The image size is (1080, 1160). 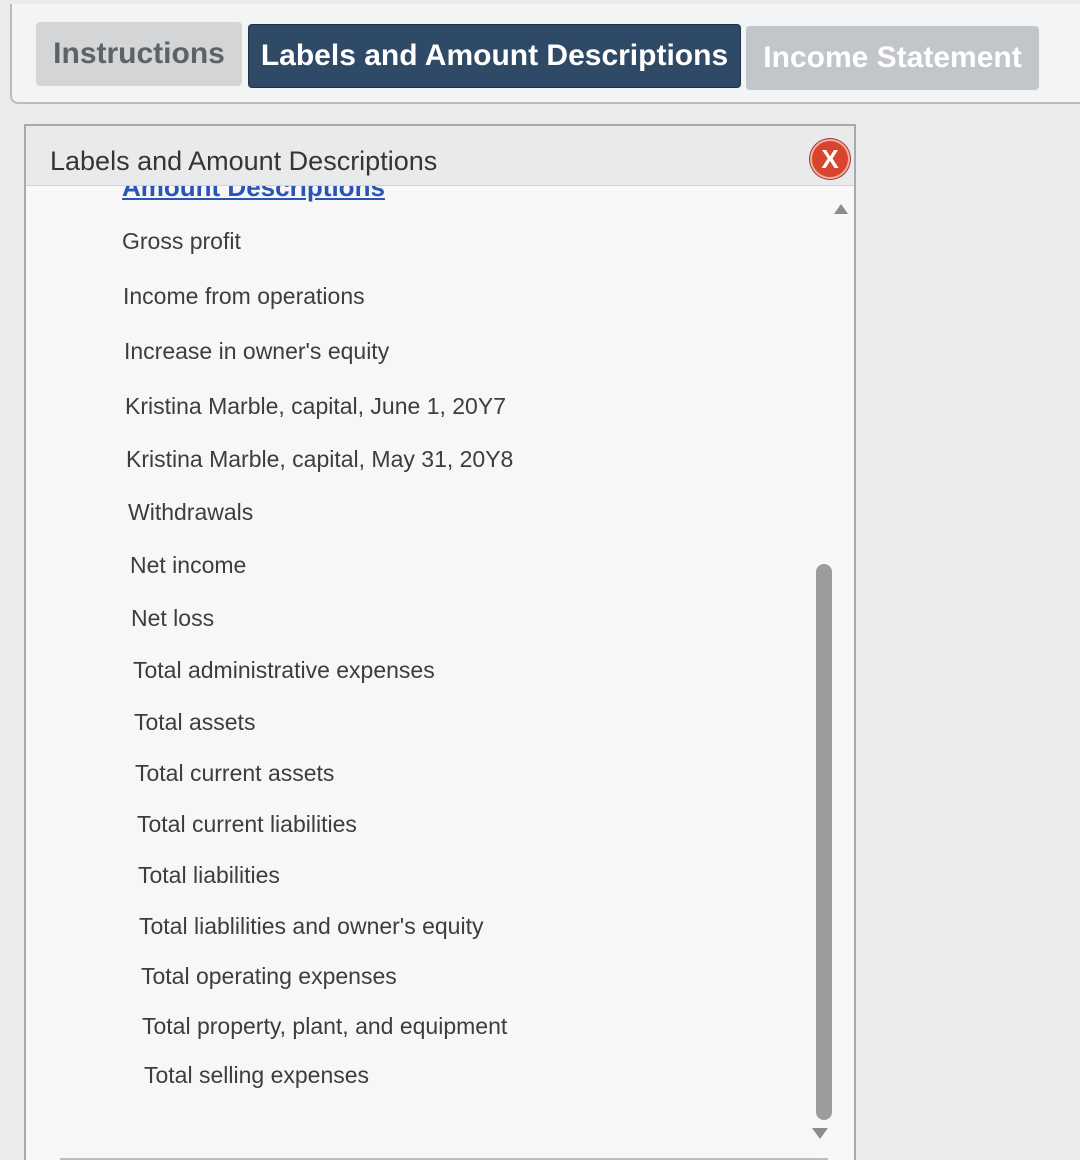 I want to click on list-item: Gross profit, so click(x=181, y=241).